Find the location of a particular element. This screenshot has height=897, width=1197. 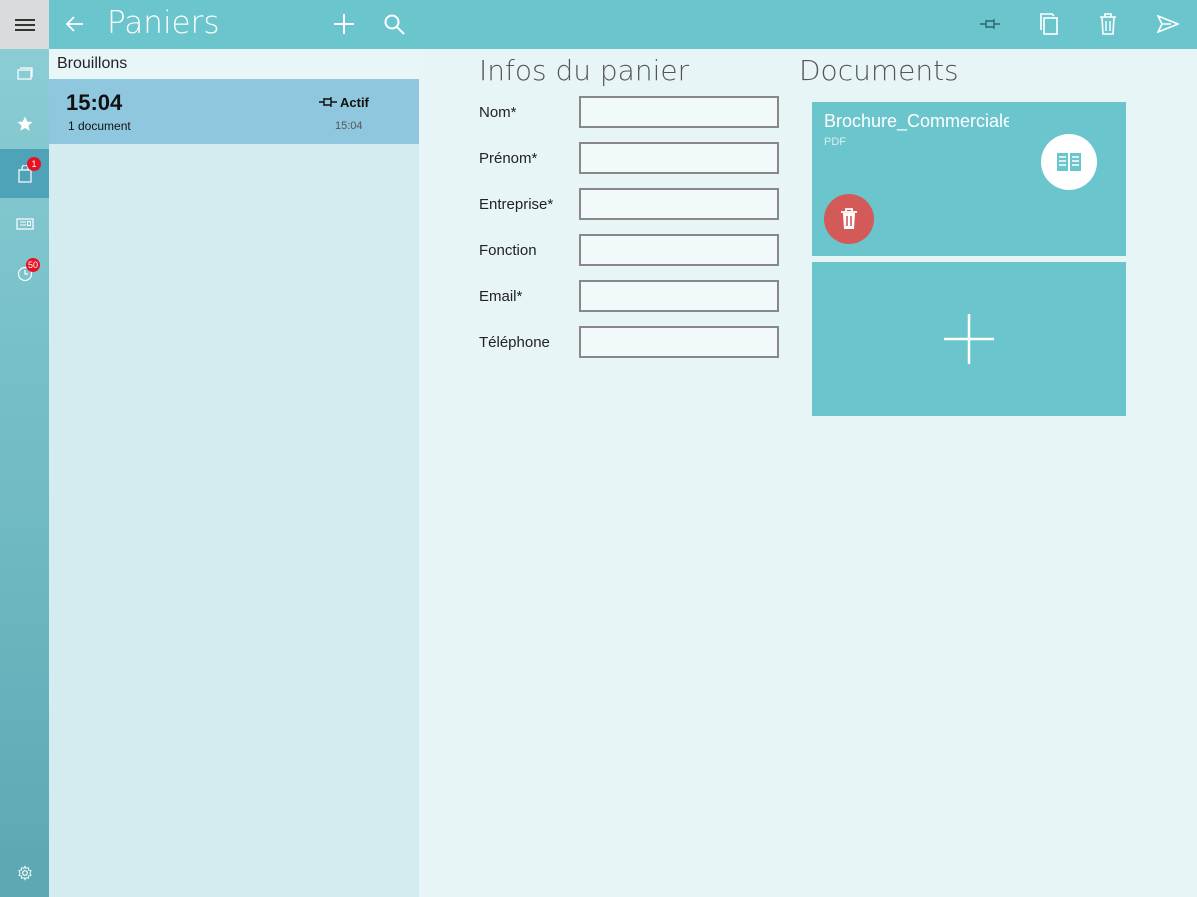

rail-item-favorites is located at coordinates (24, 123).